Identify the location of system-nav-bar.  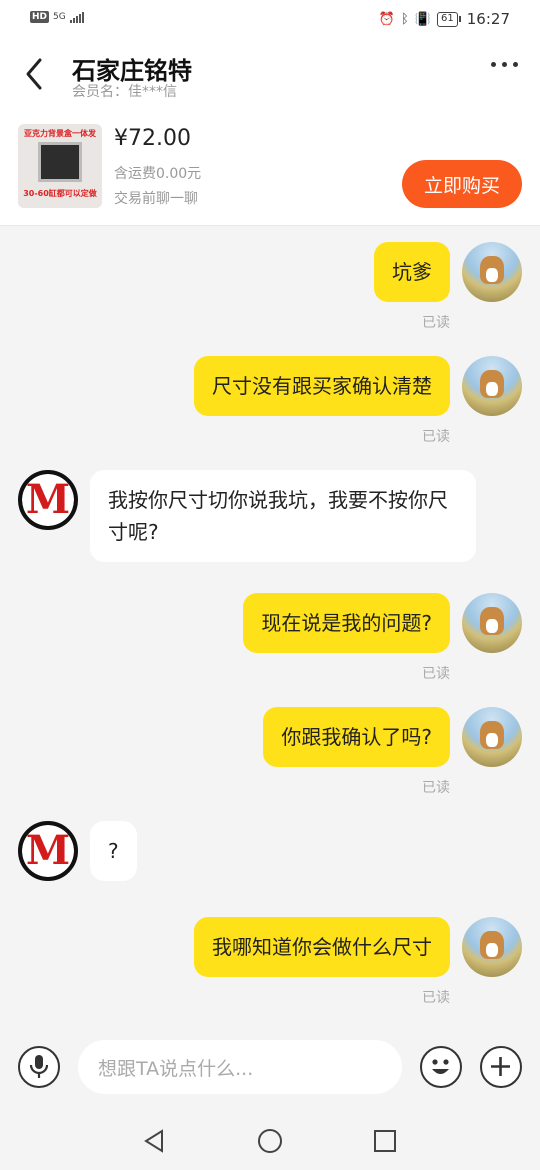
(270, 1141).